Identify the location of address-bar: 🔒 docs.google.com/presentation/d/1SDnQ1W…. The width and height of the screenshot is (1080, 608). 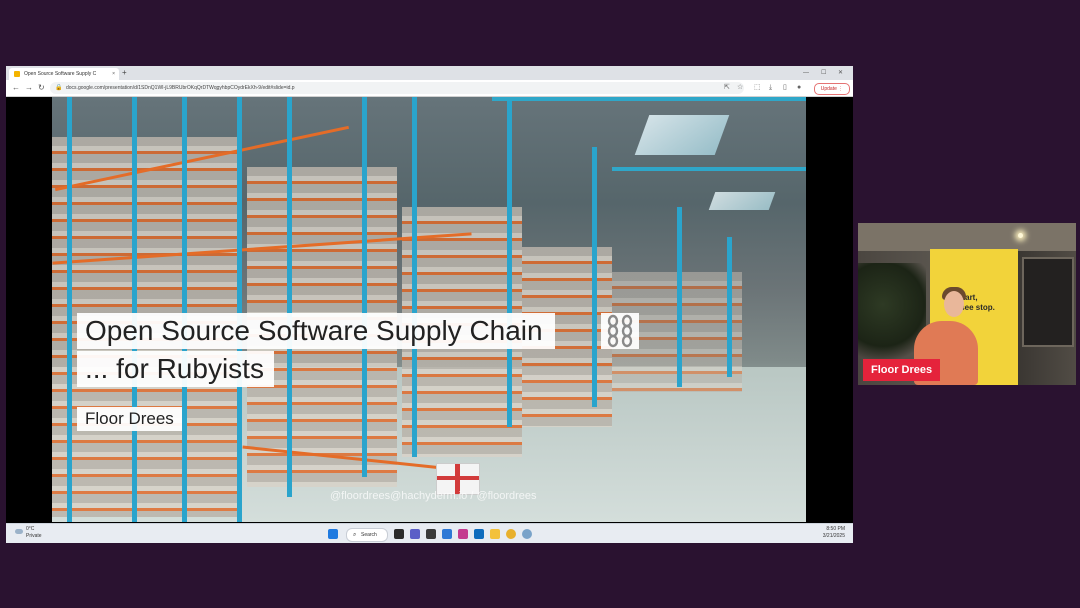
(397, 88).